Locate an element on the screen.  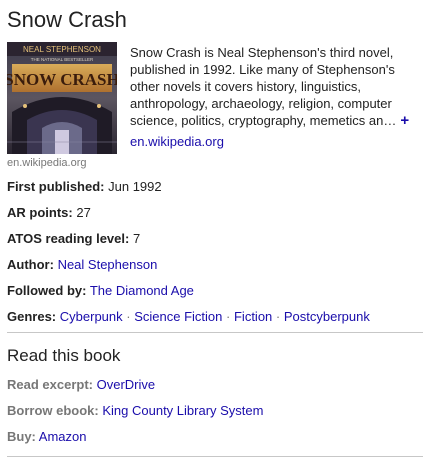
fact-ar-points: AR points: 27 is located at coordinates (212, 217).